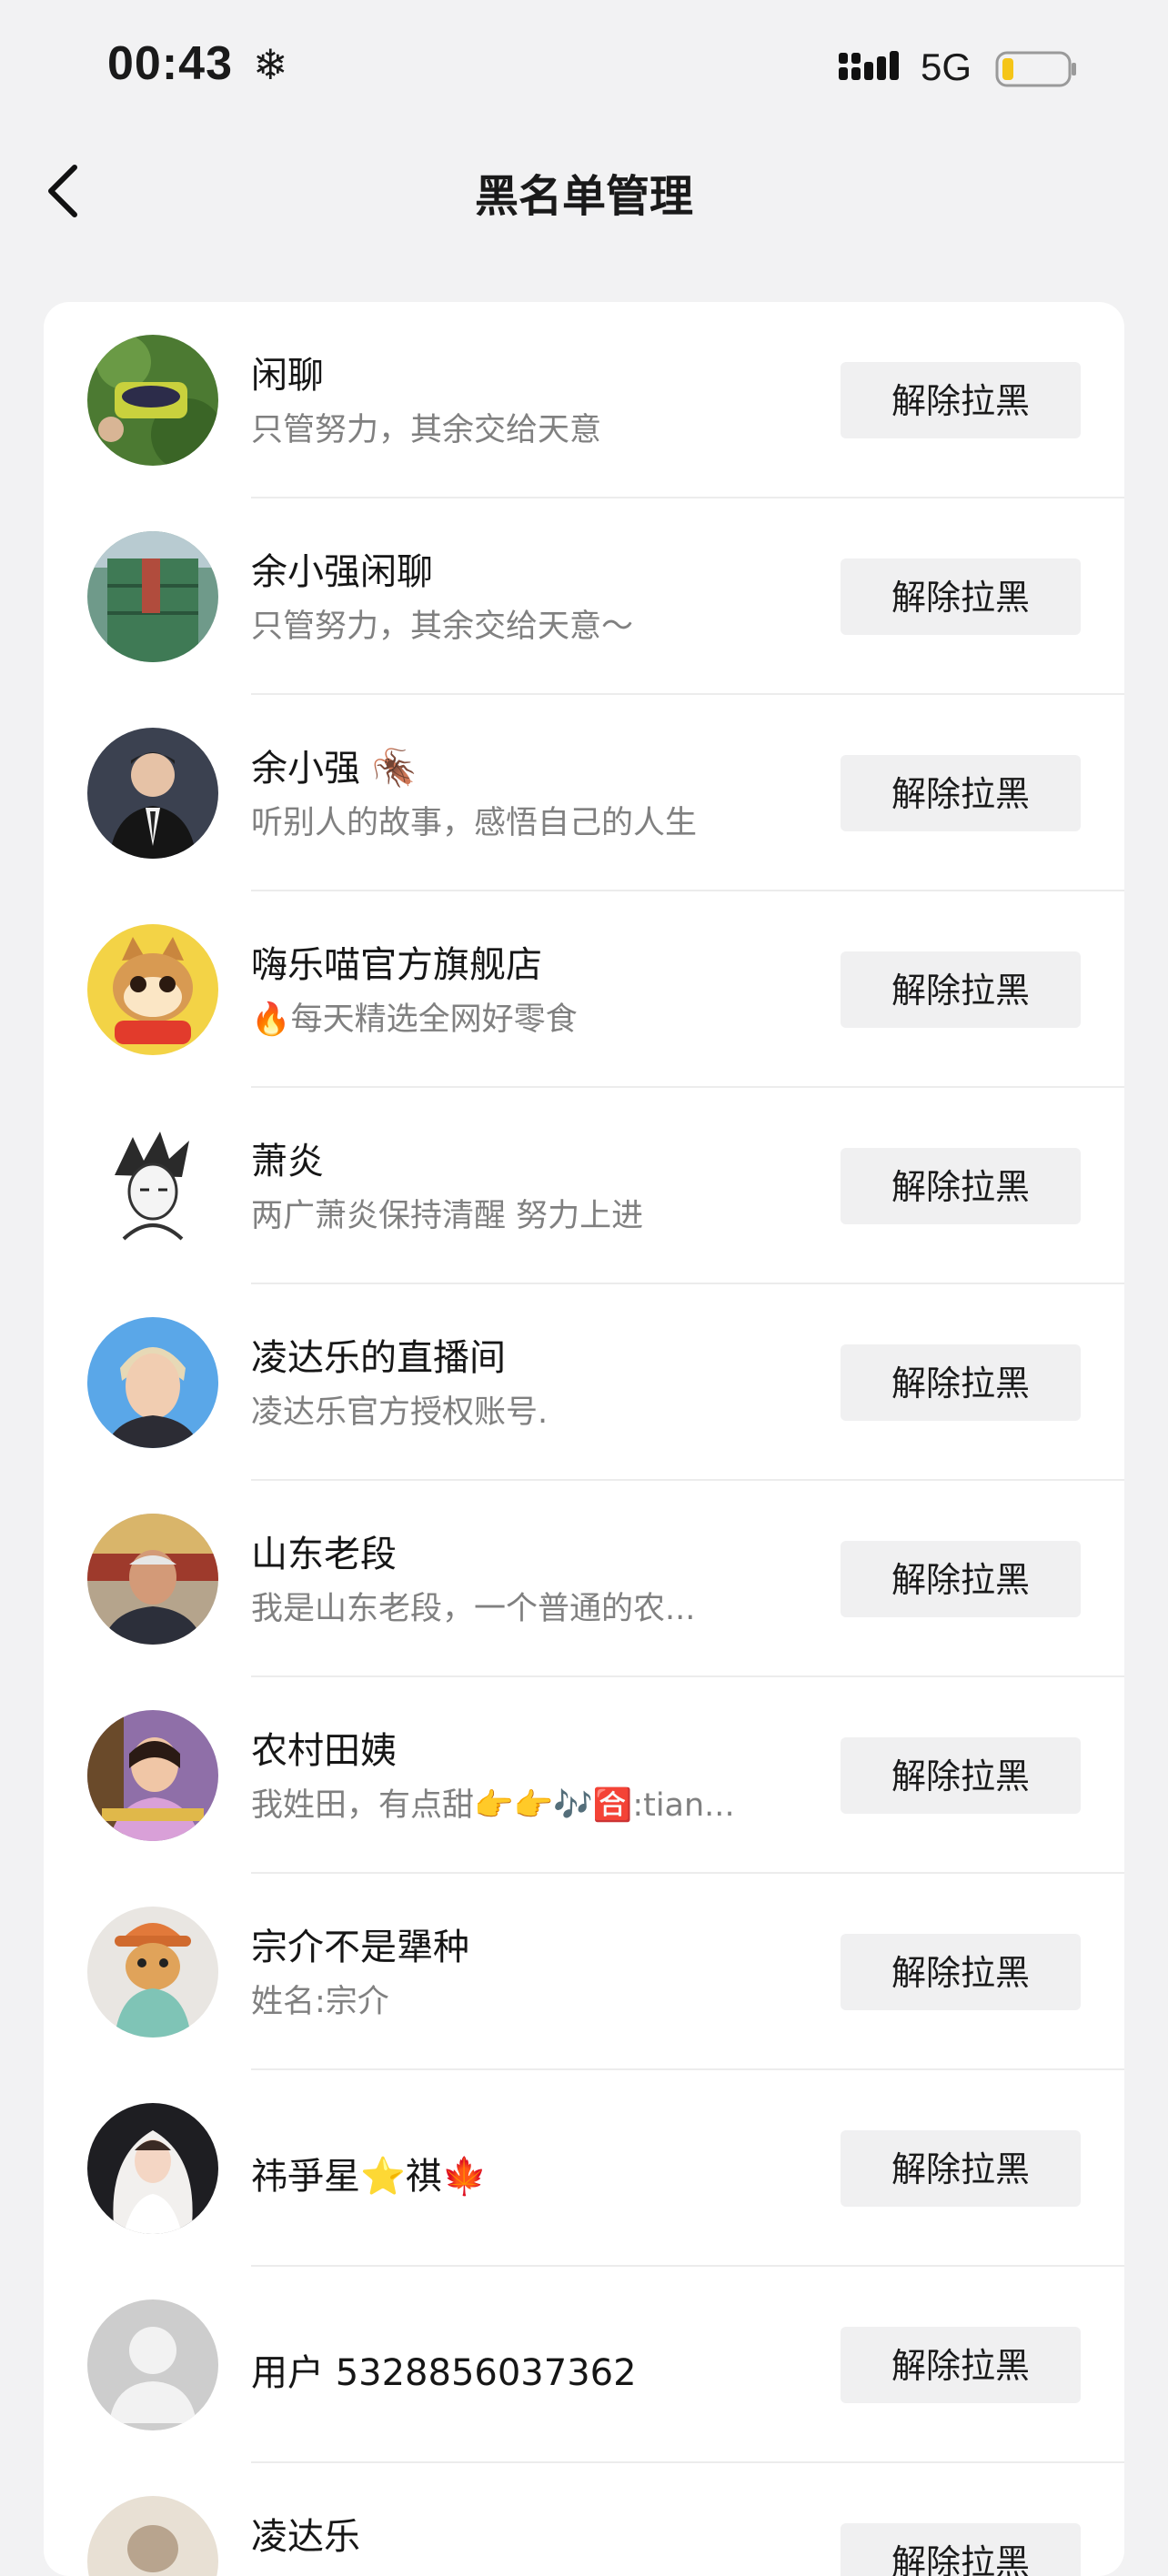 Image resolution: width=1168 pixels, height=2576 pixels. I want to click on battery-icon, so click(1035, 69).